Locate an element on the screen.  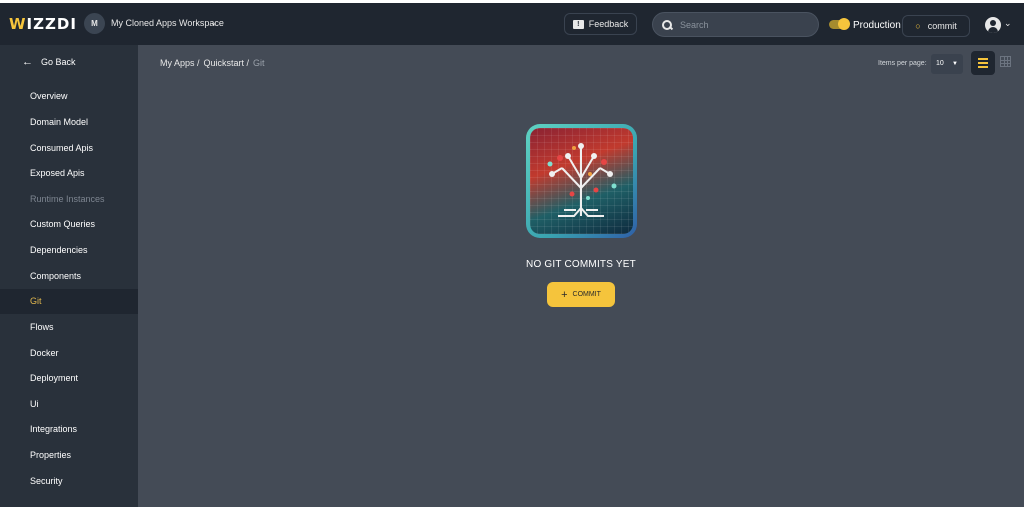
workspace-selector: My Cloned Apps Workspace is located at coordinates (167, 23).